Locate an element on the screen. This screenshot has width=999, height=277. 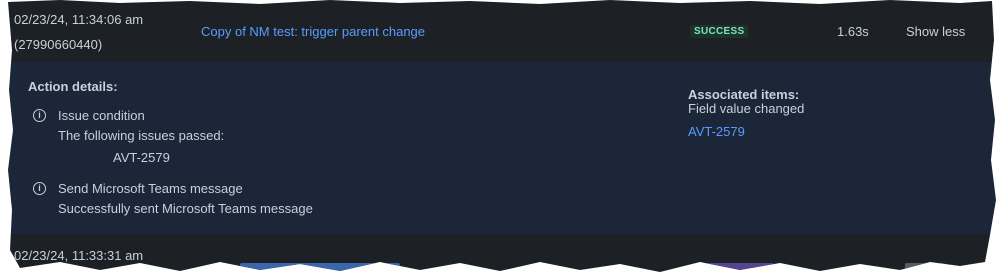
action-subtitle: The following issues passed: is located at coordinates (141, 135).